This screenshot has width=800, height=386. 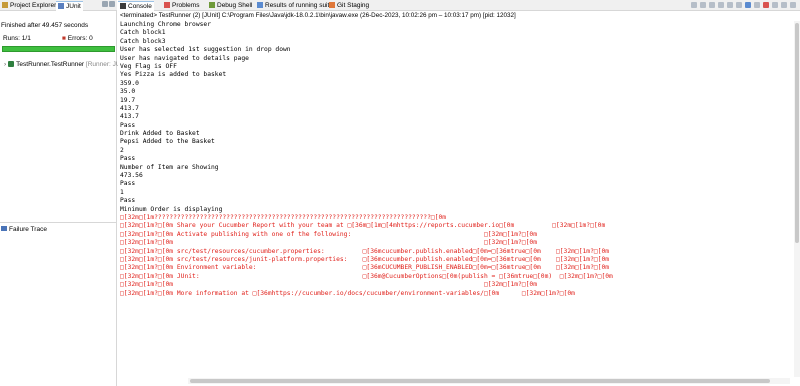 I want to click on console-line: Catch block1, so click(x=143, y=33).